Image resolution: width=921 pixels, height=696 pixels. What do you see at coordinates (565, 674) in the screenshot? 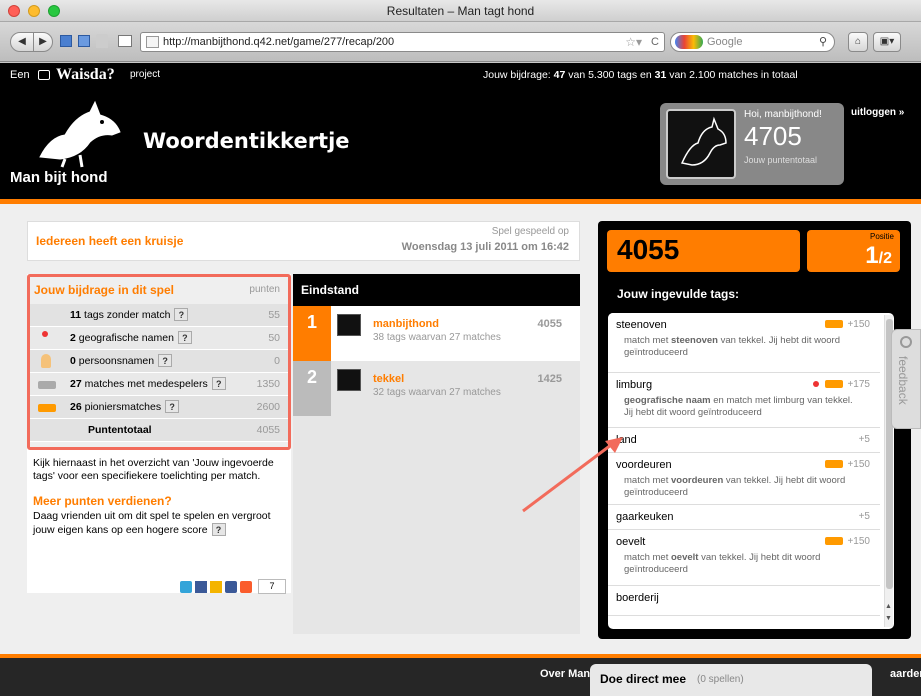
I see `footer-about-link: Over Man` at bounding box center [565, 674].